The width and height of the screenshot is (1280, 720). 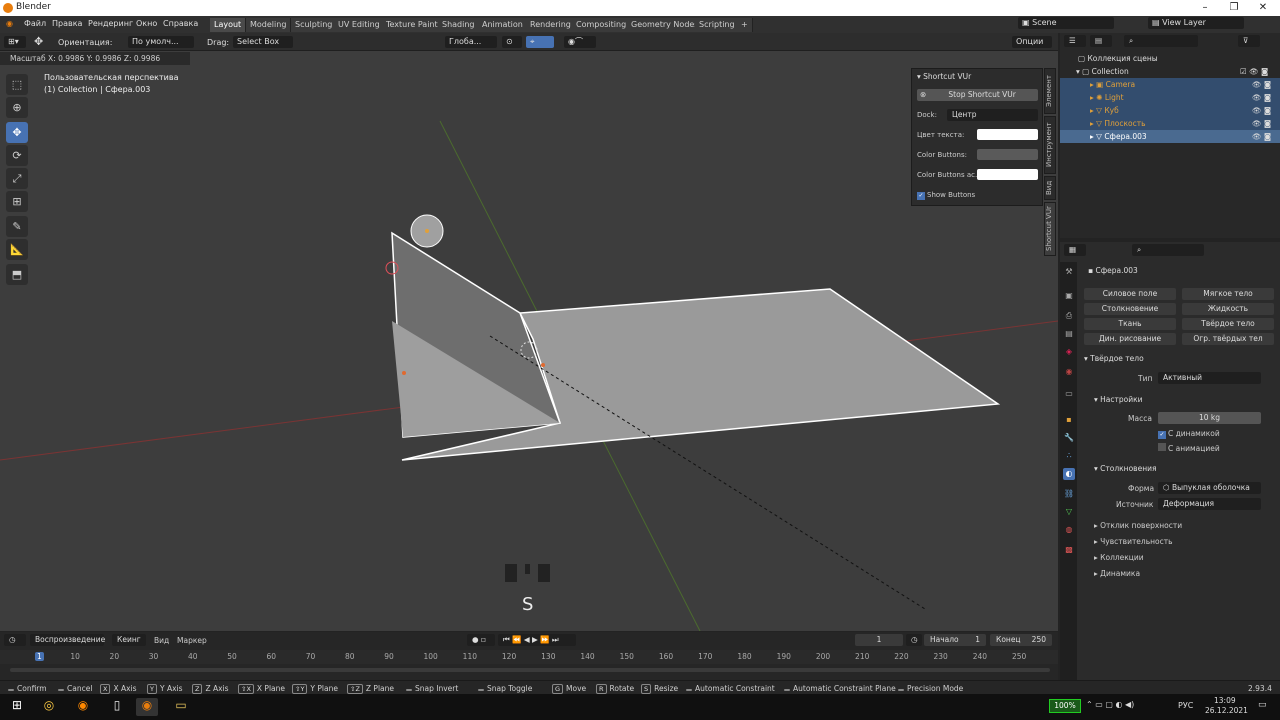 I want to click on tab-compositing: Compositing, so click(x=602, y=25).